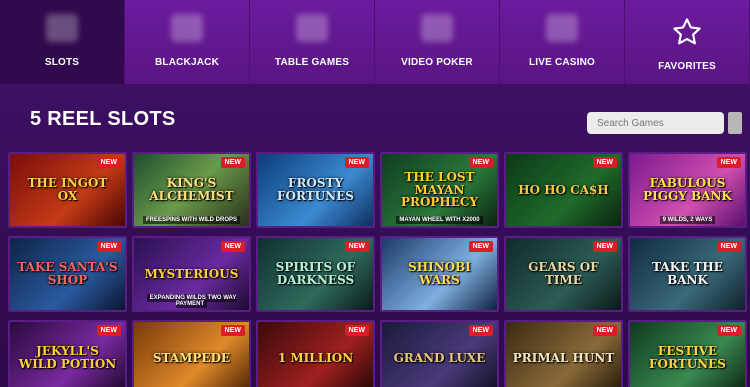 The height and width of the screenshot is (387, 750). I want to click on tab-live-casino: LIVE CASINO, so click(562, 42).